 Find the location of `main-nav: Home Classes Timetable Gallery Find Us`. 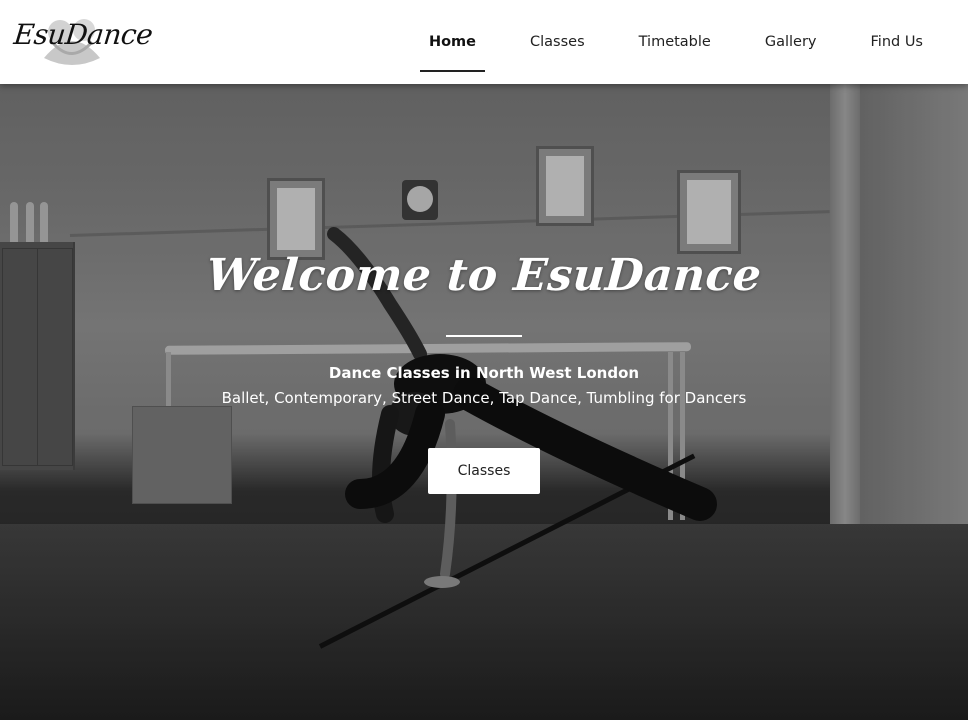

main-nav: Home Classes Timetable Gallery Find Us is located at coordinates (676, 42).